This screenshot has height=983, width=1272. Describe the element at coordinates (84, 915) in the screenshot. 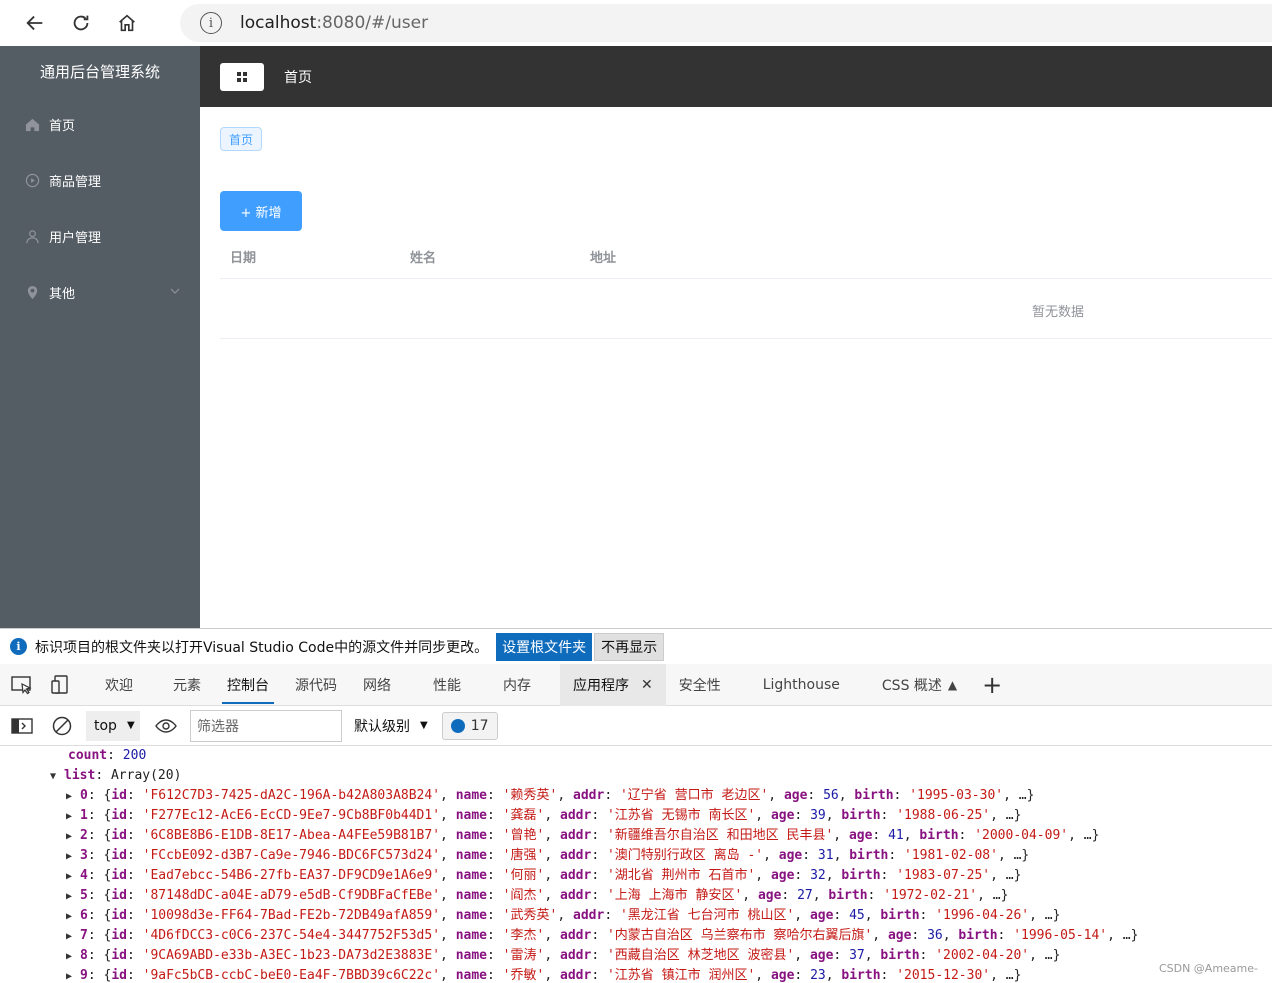

I see `row-index: 6` at that location.